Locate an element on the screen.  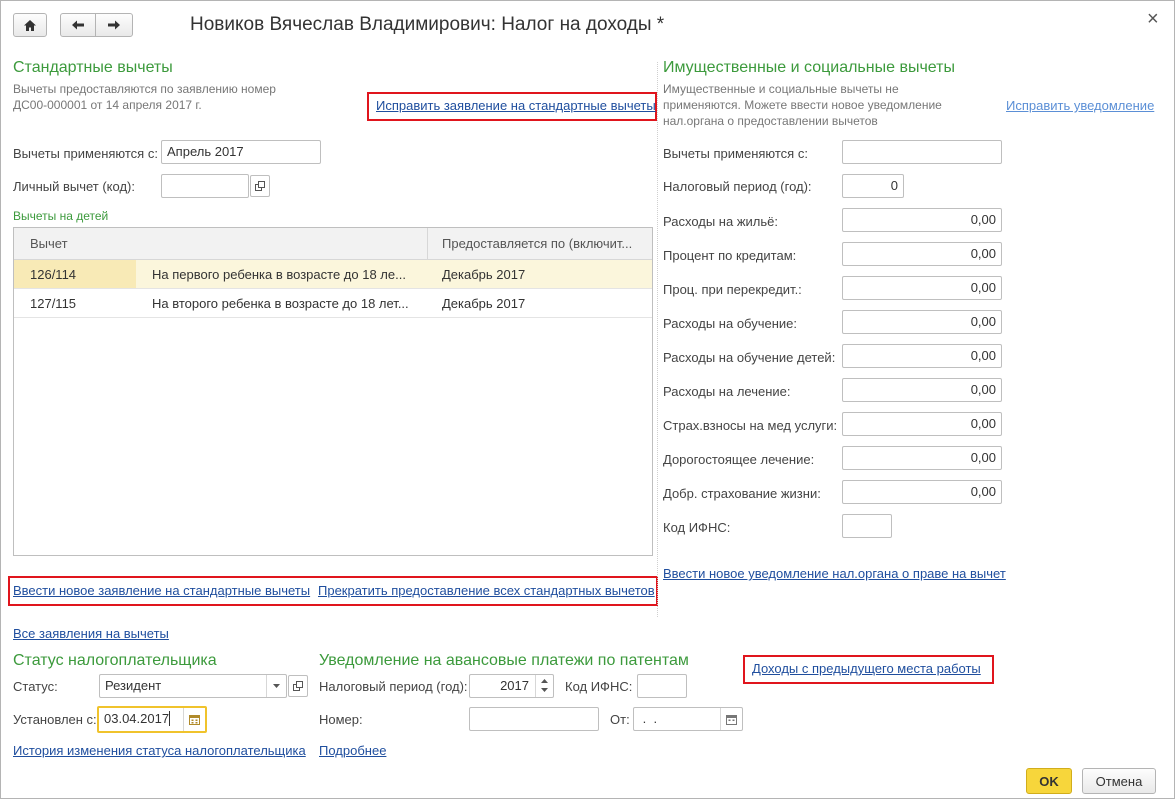
stepper-up-icon is located at coordinates (544, 681).